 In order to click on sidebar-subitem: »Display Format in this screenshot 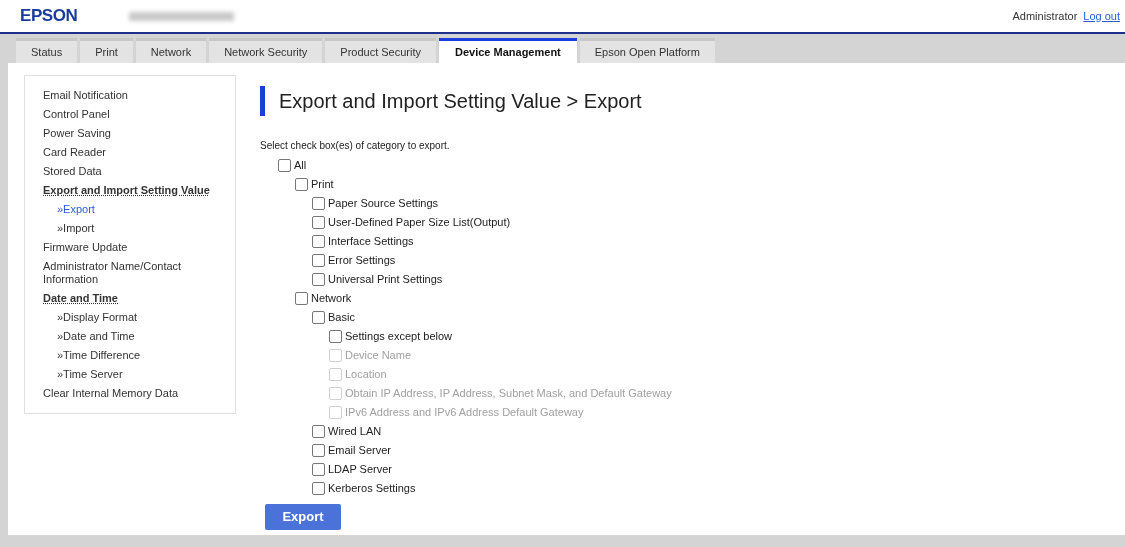, I will do `click(130, 317)`.